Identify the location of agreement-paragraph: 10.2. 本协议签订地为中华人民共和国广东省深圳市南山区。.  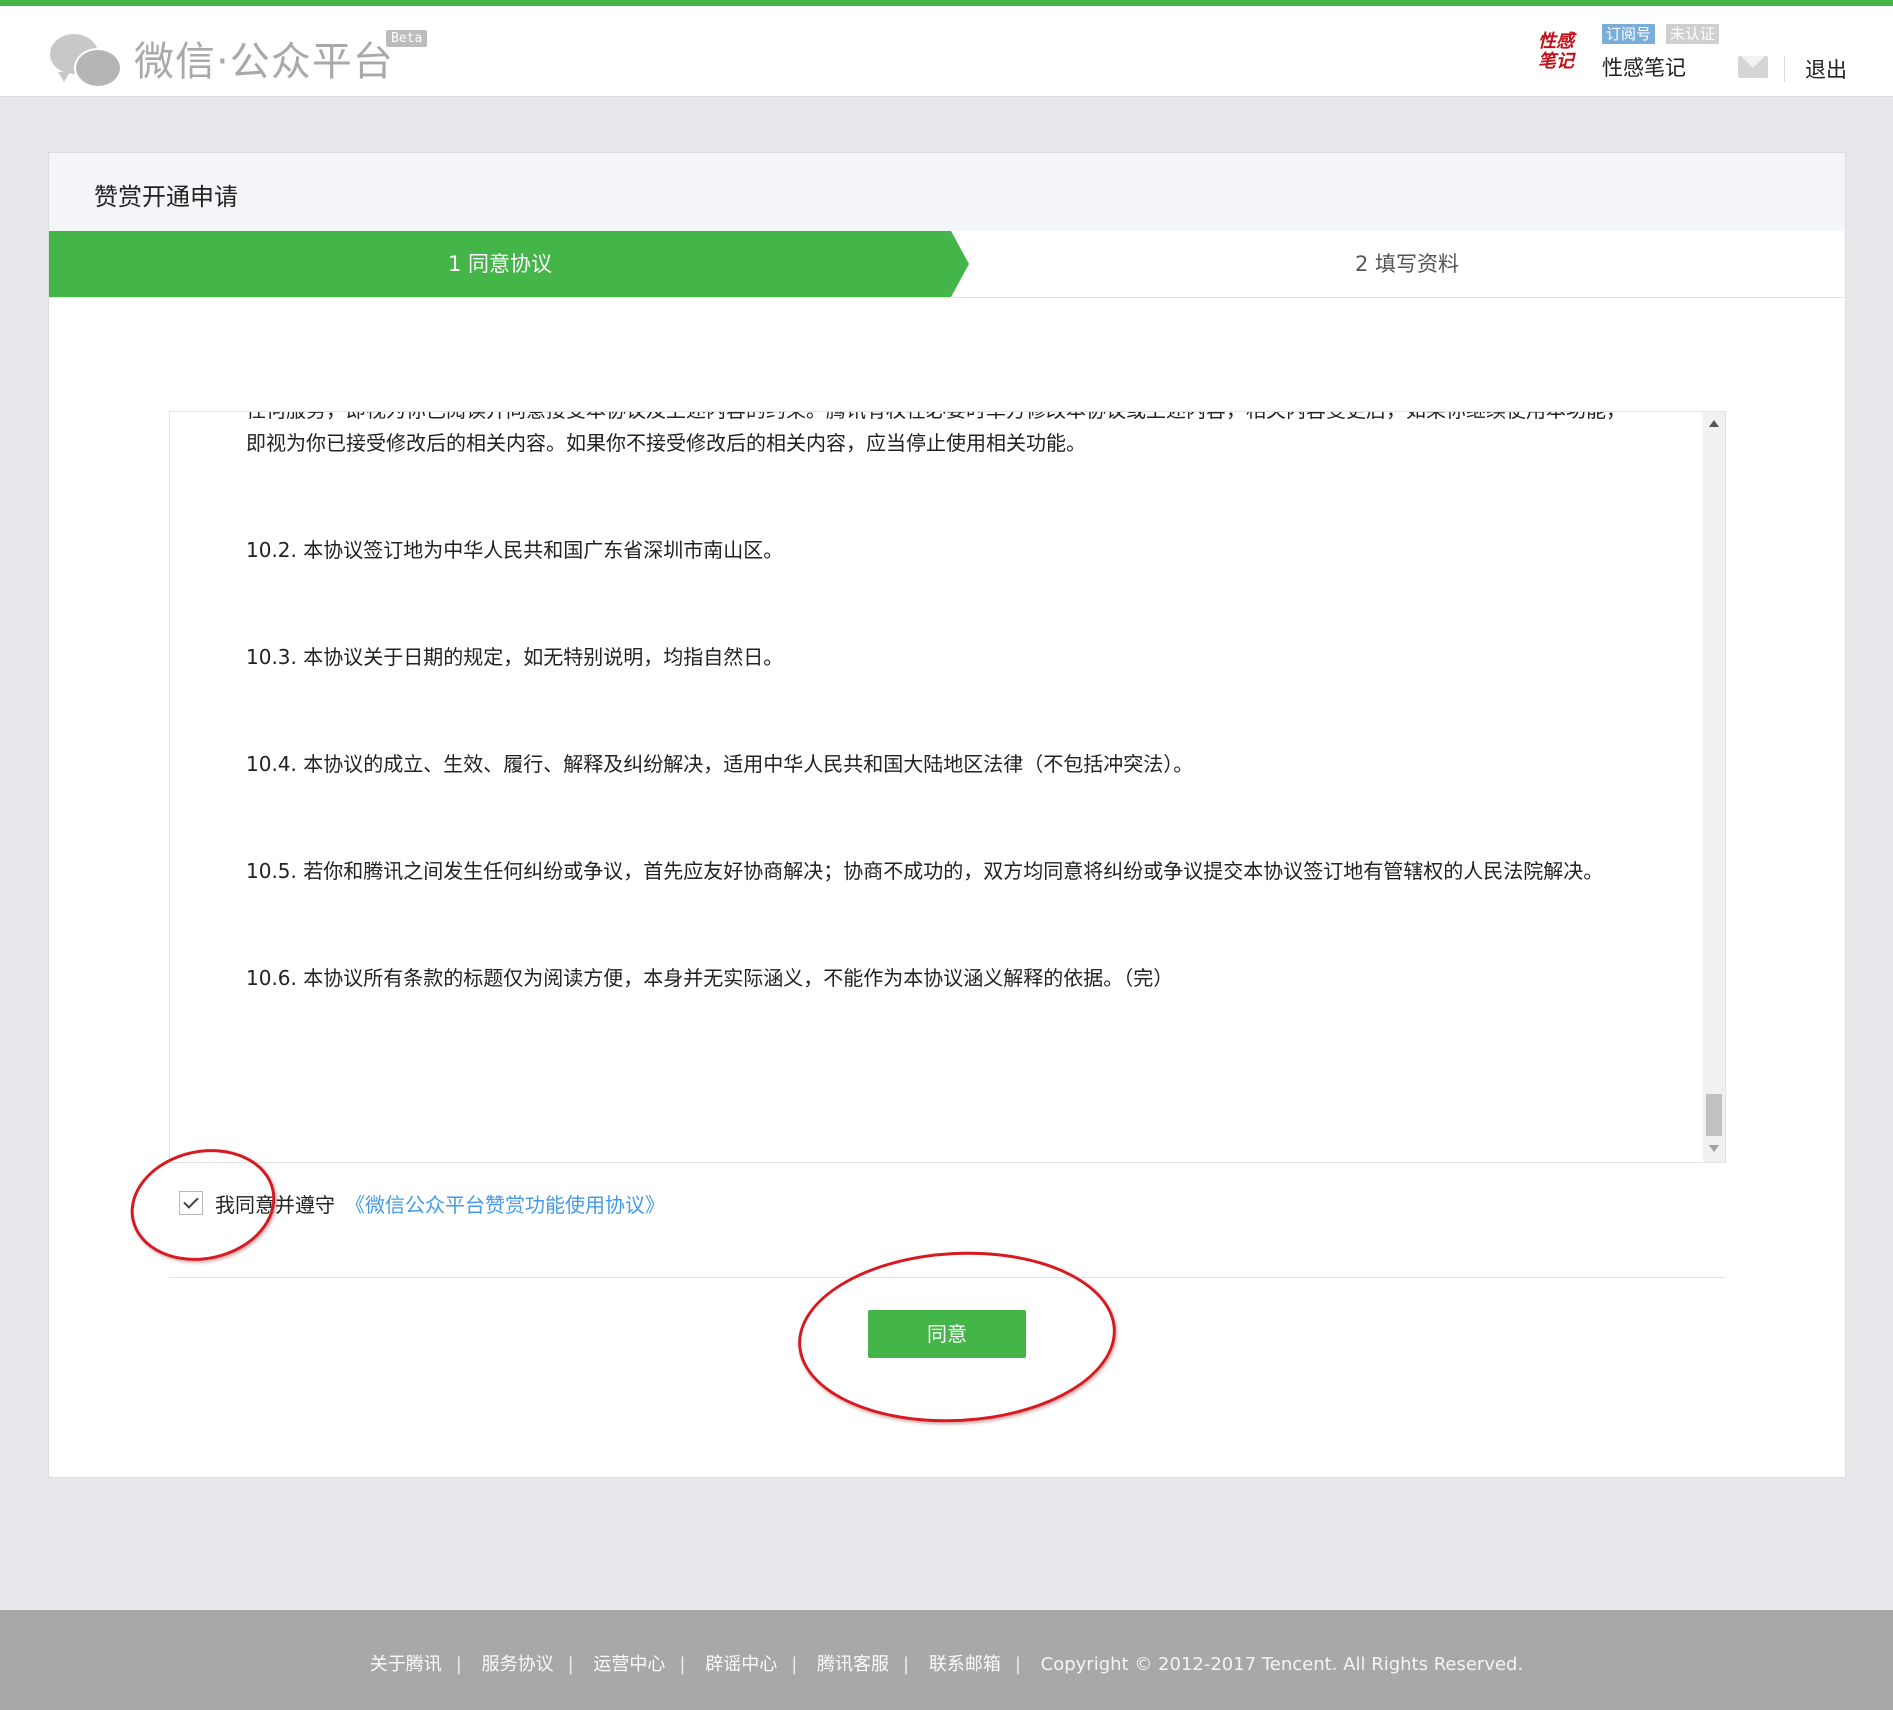
(515, 550).